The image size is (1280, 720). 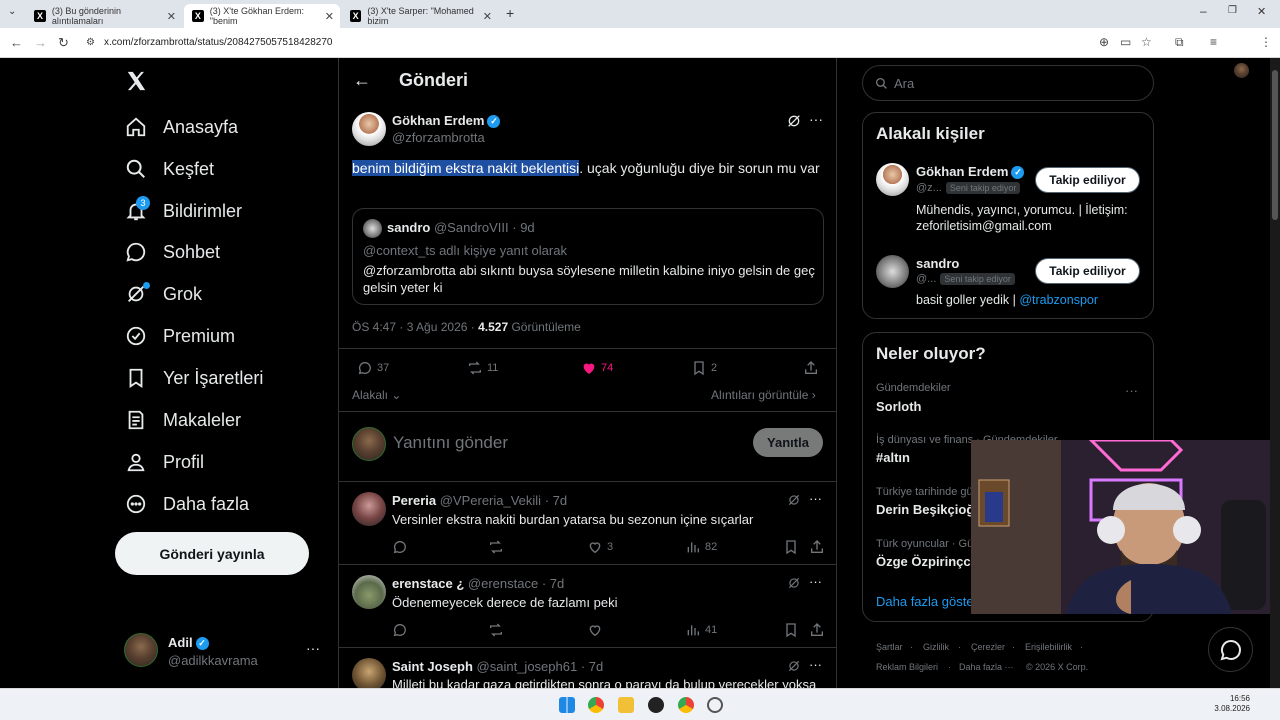 What do you see at coordinates (899, 406) in the screenshot?
I see `trend-item: Sorloth` at bounding box center [899, 406].